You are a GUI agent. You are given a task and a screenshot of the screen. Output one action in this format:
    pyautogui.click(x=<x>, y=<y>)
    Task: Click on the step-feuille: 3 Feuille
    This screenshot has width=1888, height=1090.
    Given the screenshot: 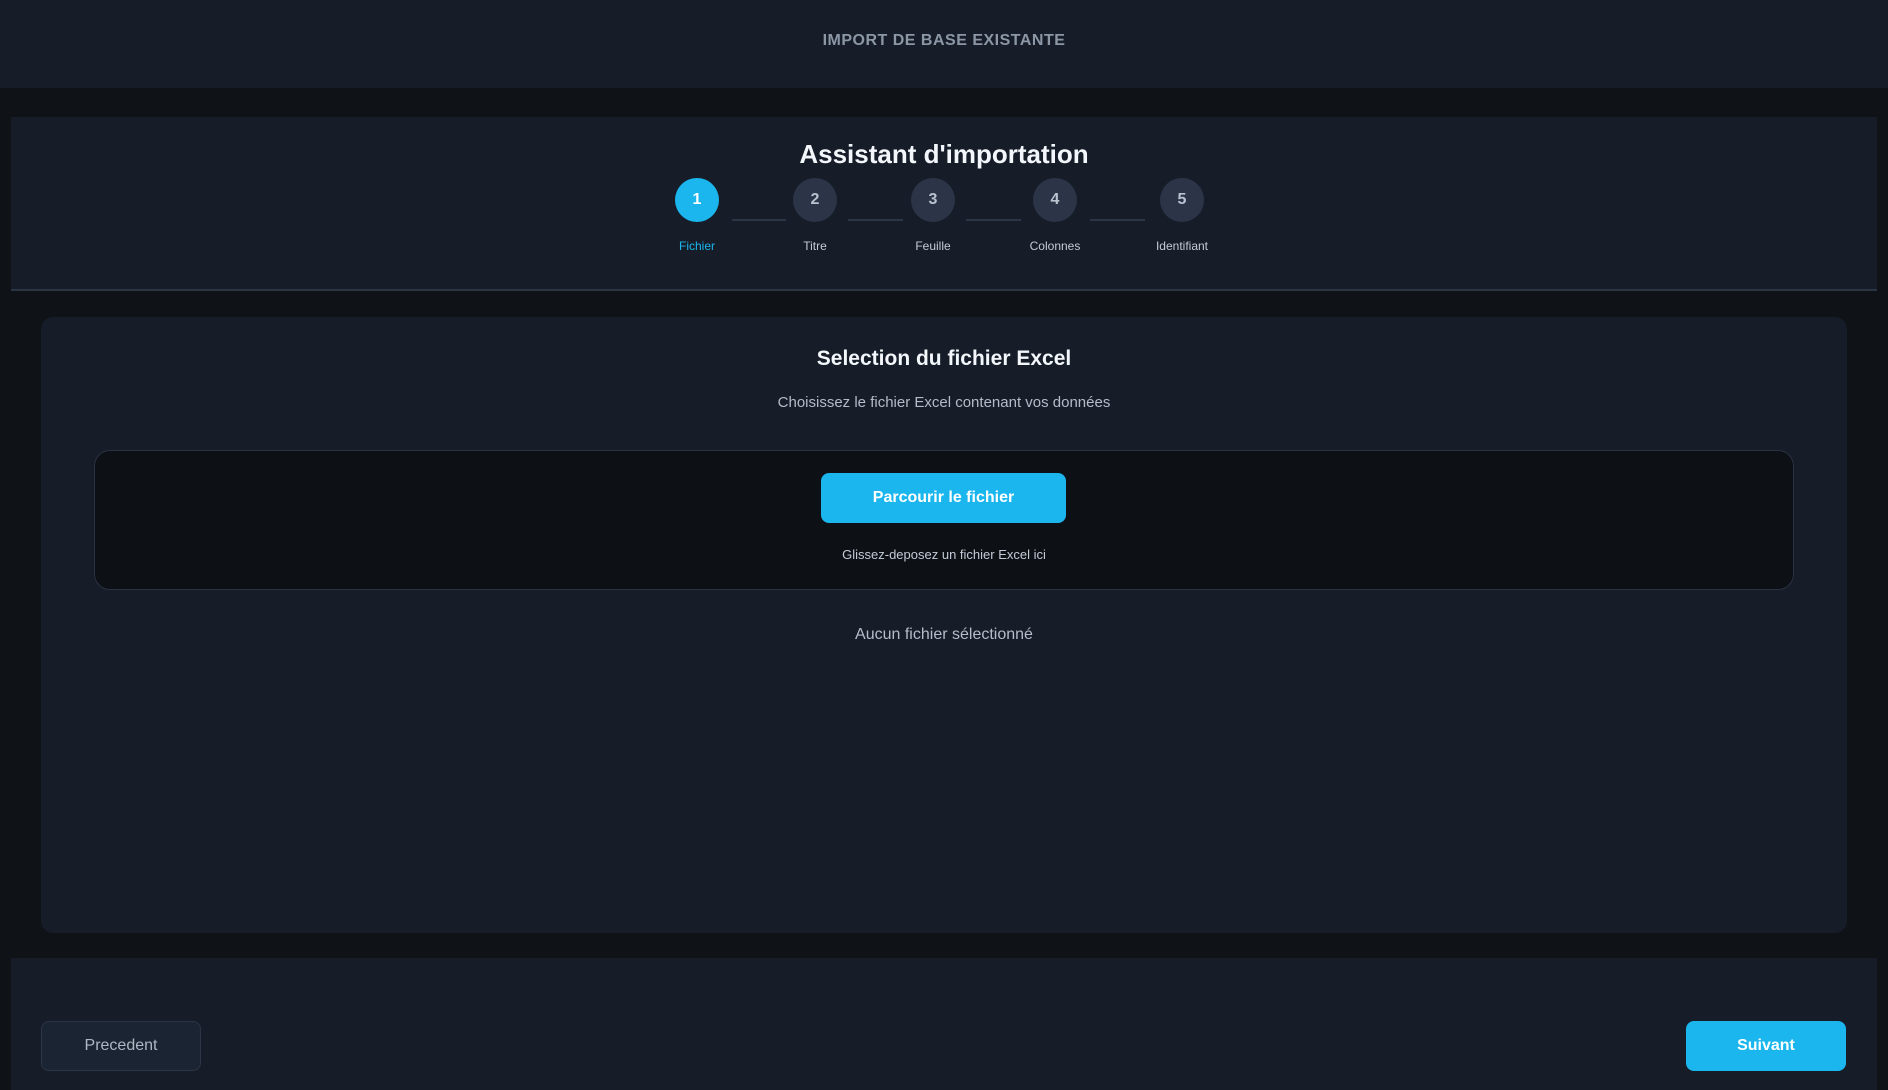 What is the action you would take?
    pyautogui.click(x=933, y=215)
    